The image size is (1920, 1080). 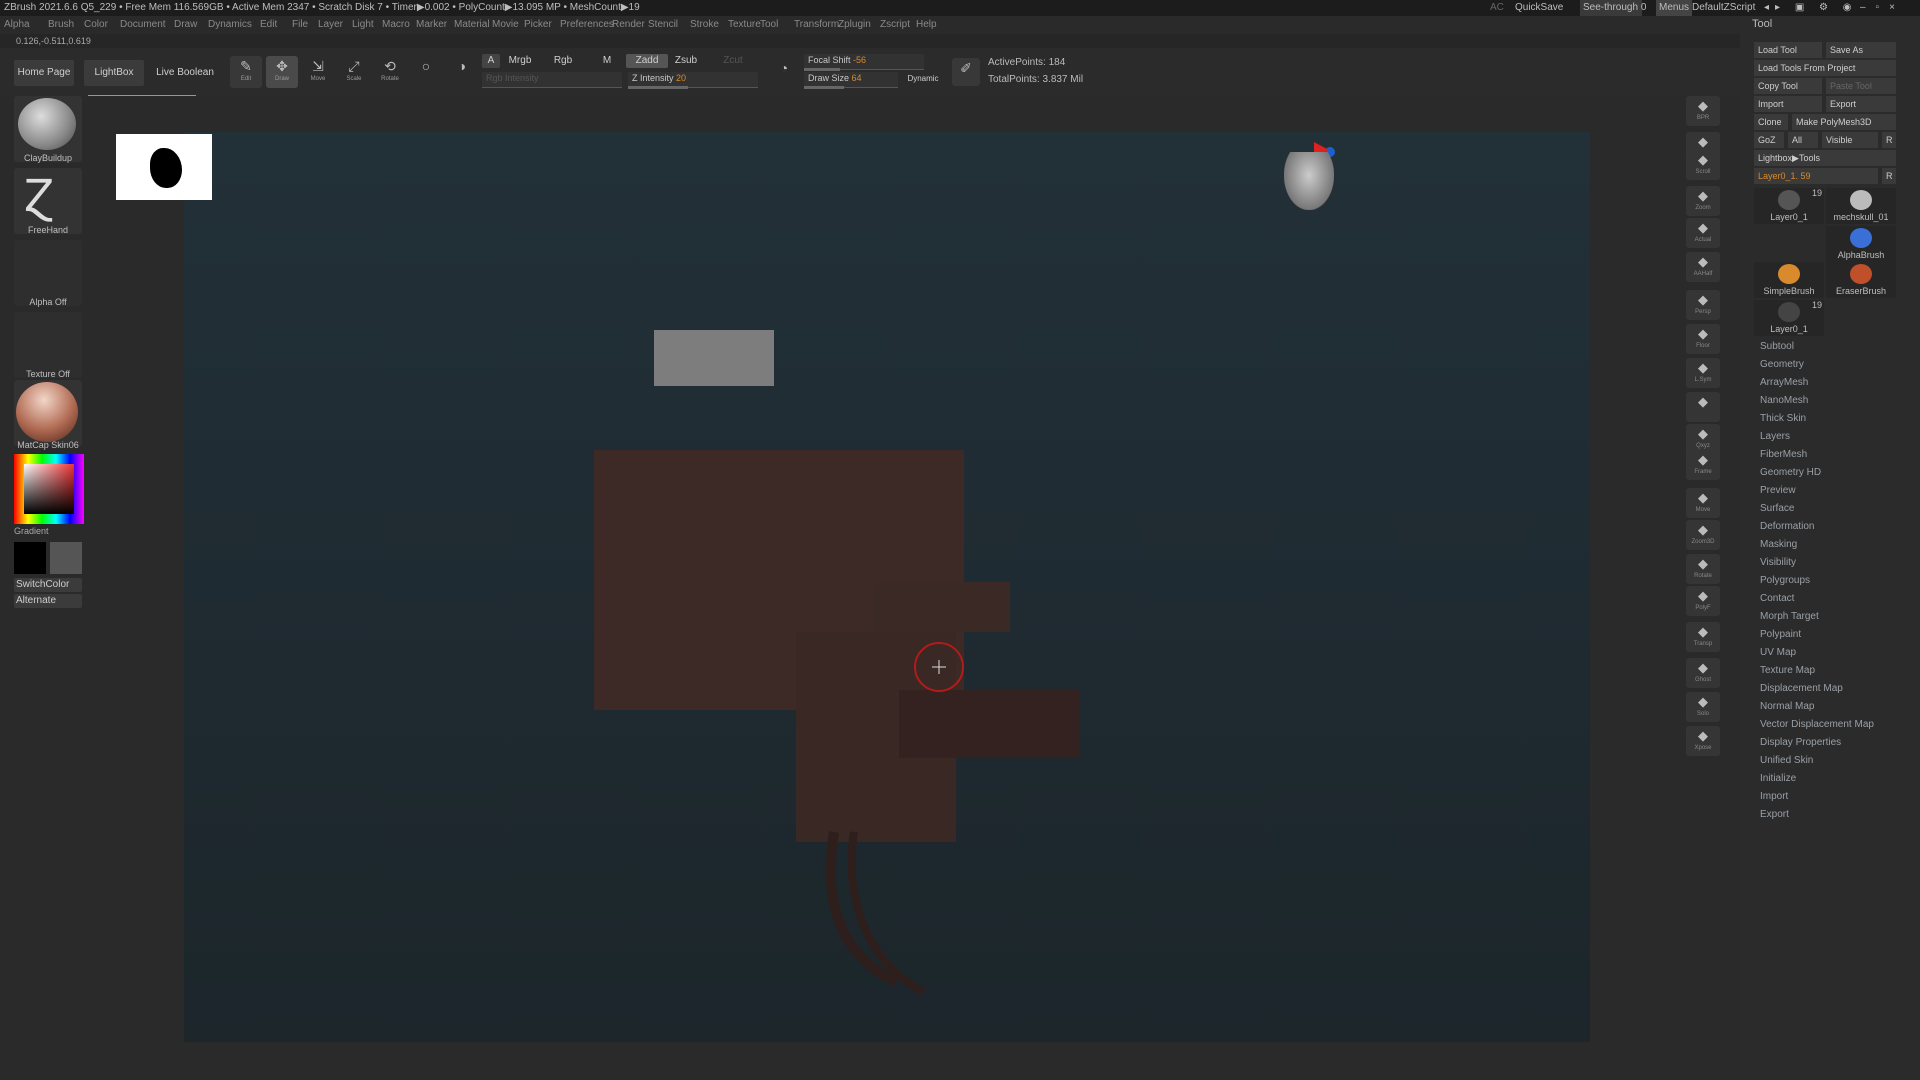 What do you see at coordinates (1703, 111) in the screenshot?
I see `bpr-button: ◆ BPR` at bounding box center [1703, 111].